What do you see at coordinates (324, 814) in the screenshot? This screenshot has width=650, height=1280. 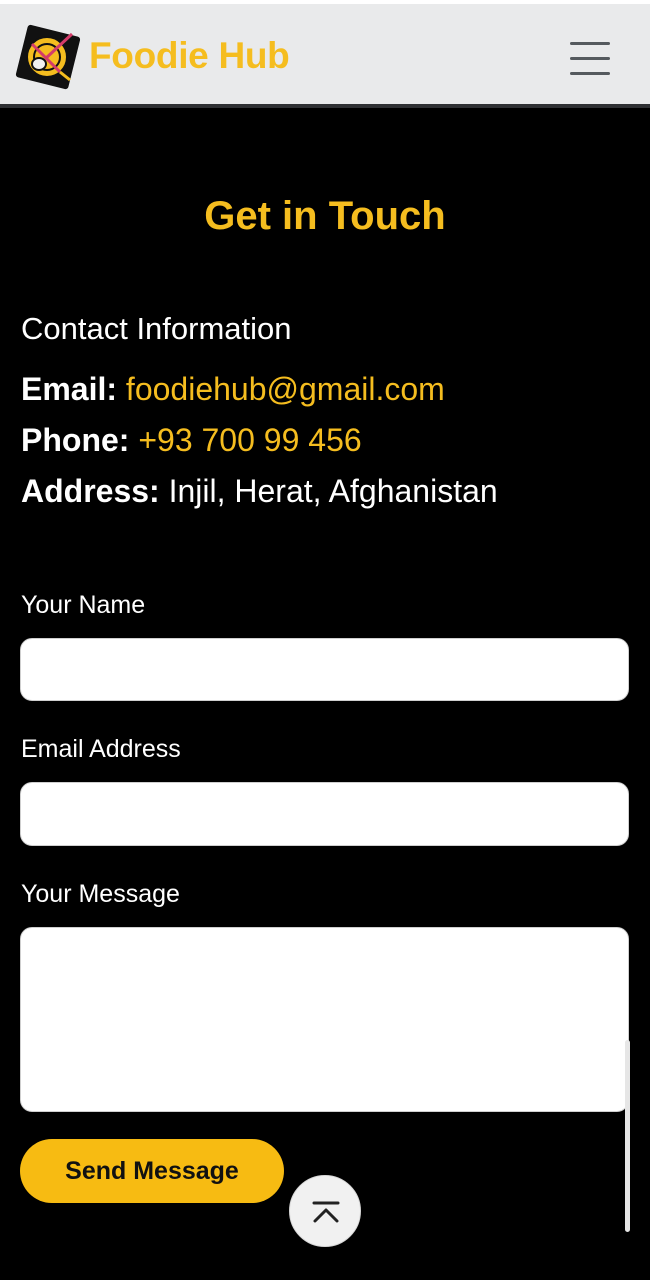 I see `email-input` at bounding box center [324, 814].